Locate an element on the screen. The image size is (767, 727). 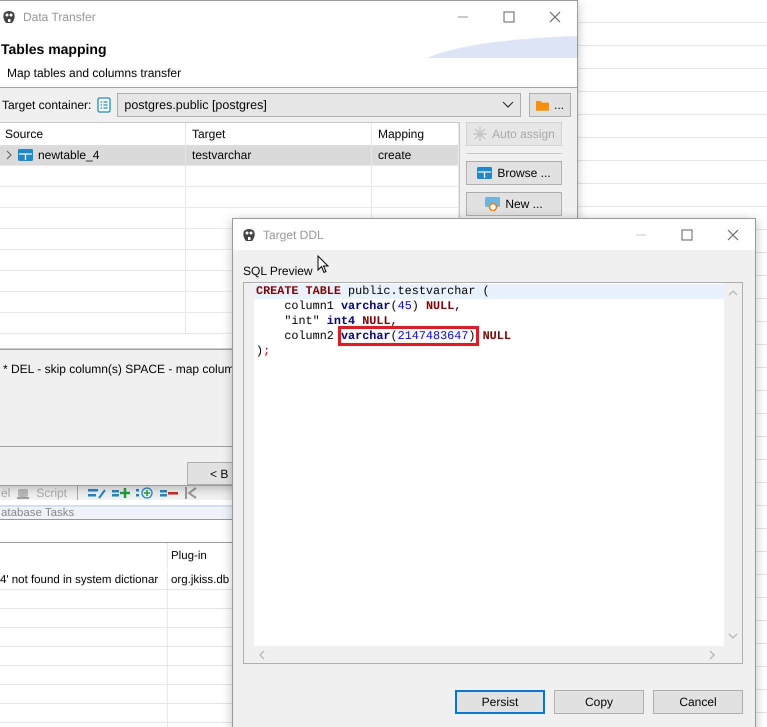
edit-rows-icon is located at coordinates (97, 493).